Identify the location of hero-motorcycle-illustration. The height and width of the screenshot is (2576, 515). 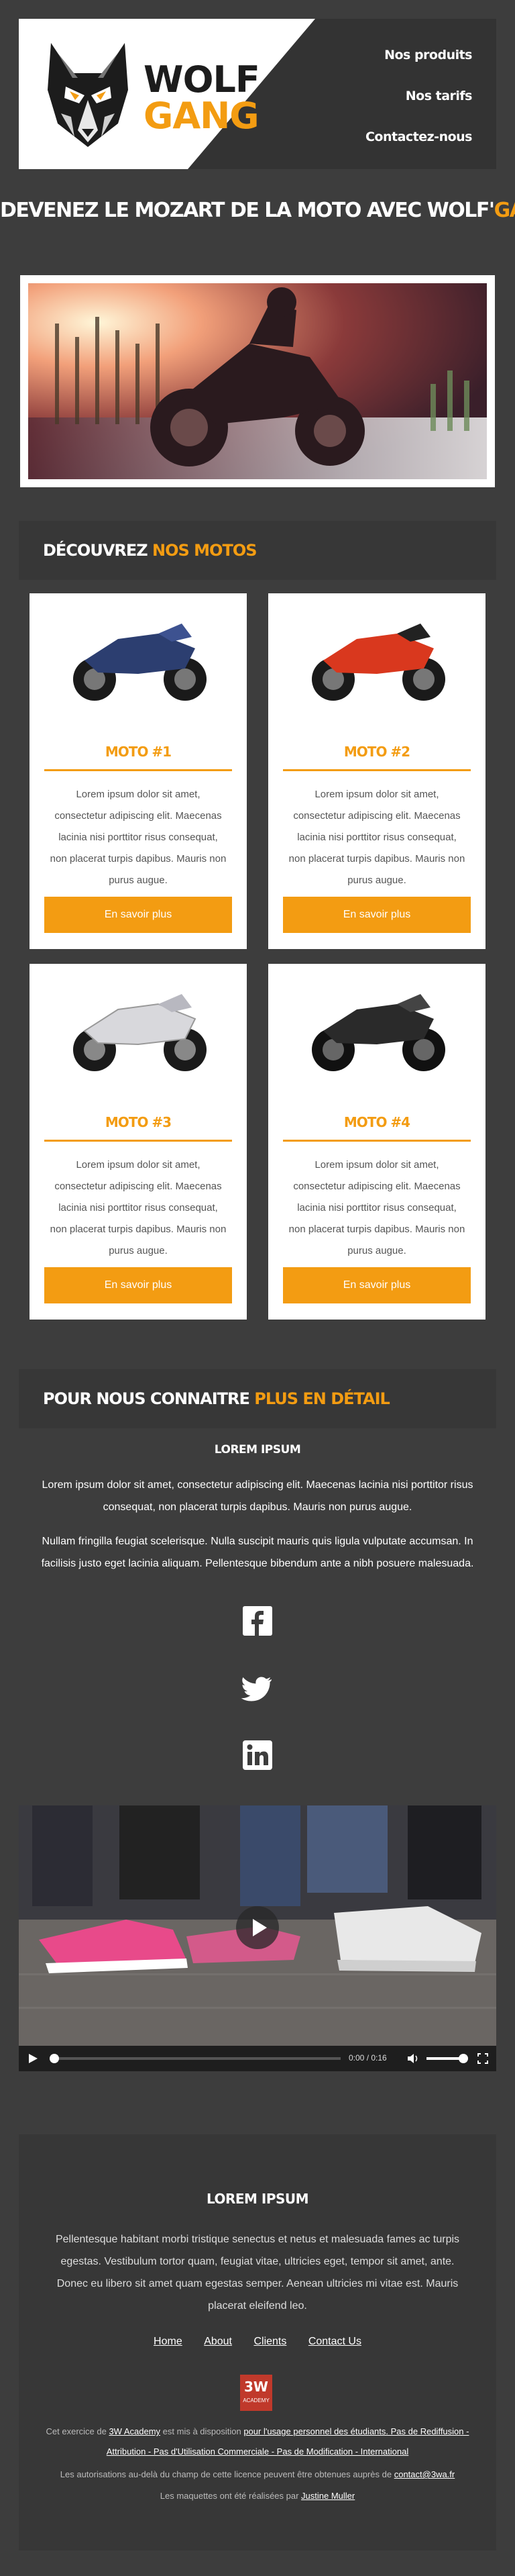
(257, 381).